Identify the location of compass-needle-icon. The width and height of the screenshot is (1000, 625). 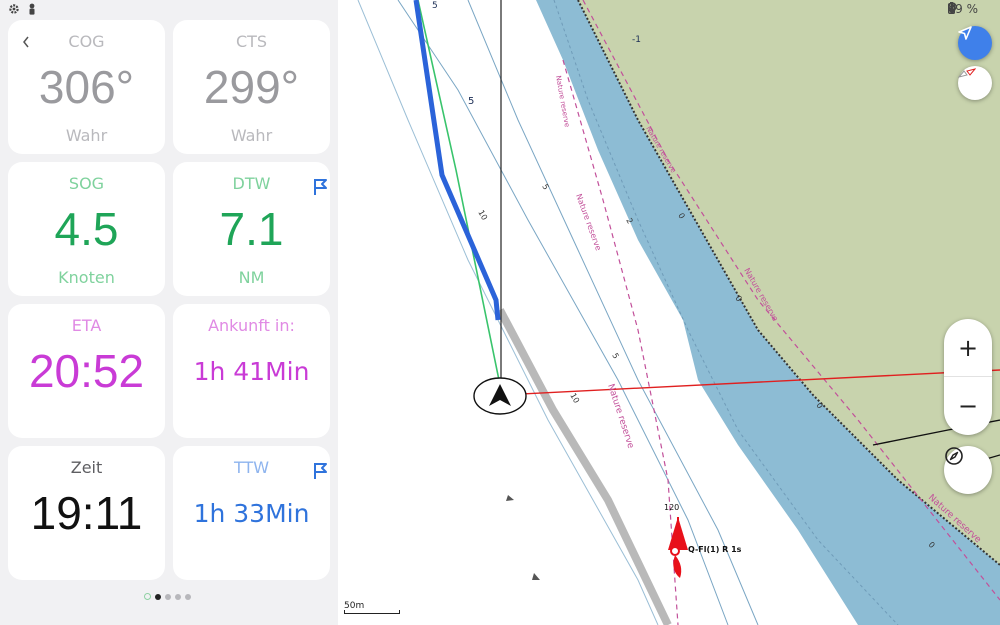
(967, 73).